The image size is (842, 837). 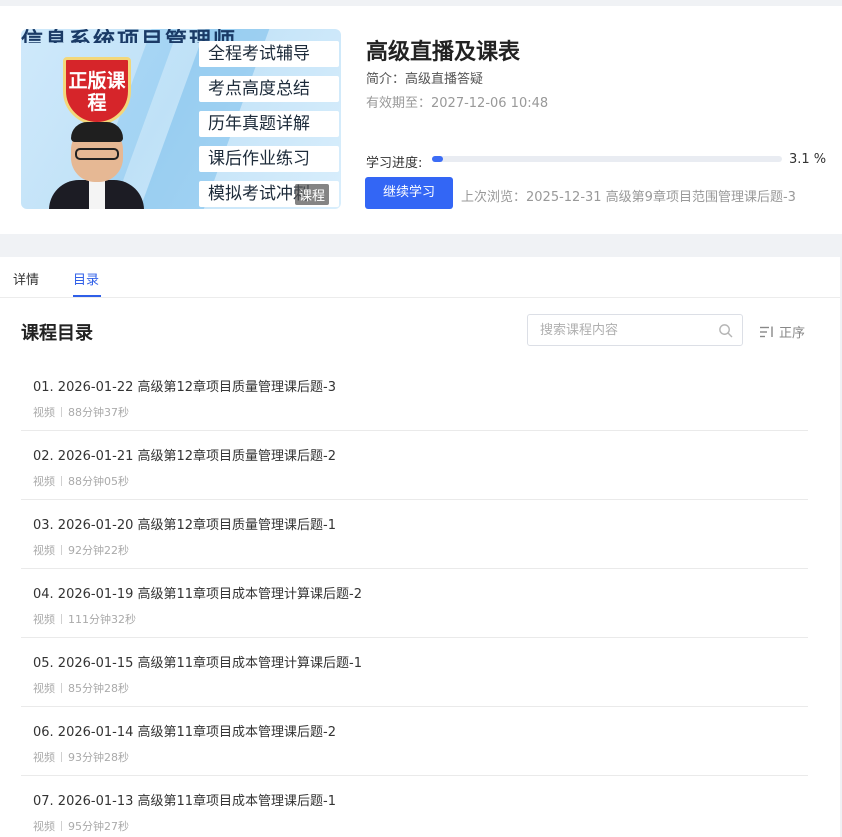 I want to click on cover-type-tag: 课程, so click(x=311, y=194).